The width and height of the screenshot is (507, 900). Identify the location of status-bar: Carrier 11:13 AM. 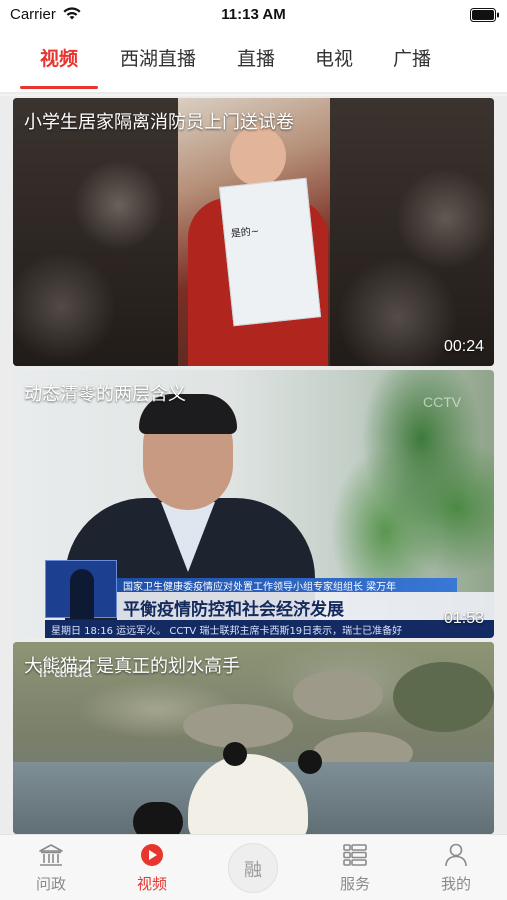
(253, 15).